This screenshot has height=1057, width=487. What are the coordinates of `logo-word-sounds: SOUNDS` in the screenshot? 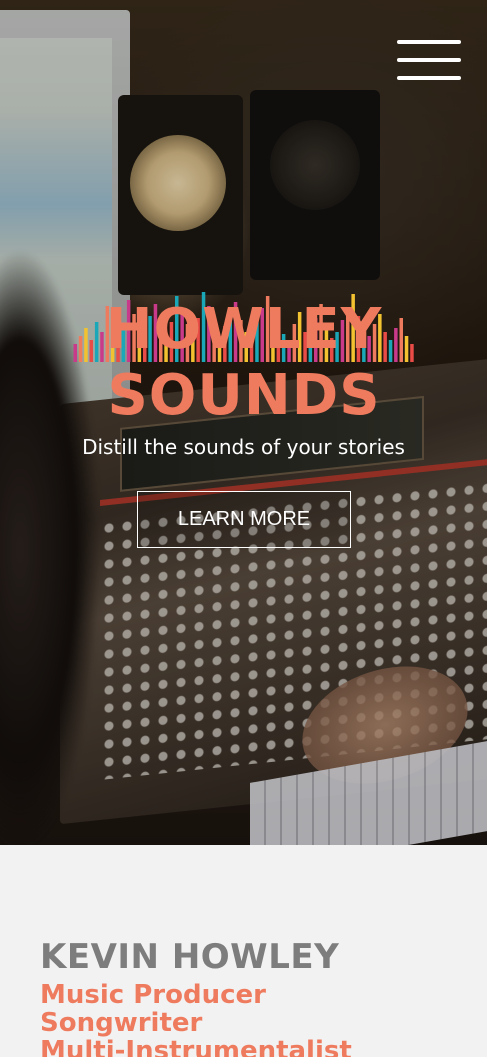 It's located at (244, 395).